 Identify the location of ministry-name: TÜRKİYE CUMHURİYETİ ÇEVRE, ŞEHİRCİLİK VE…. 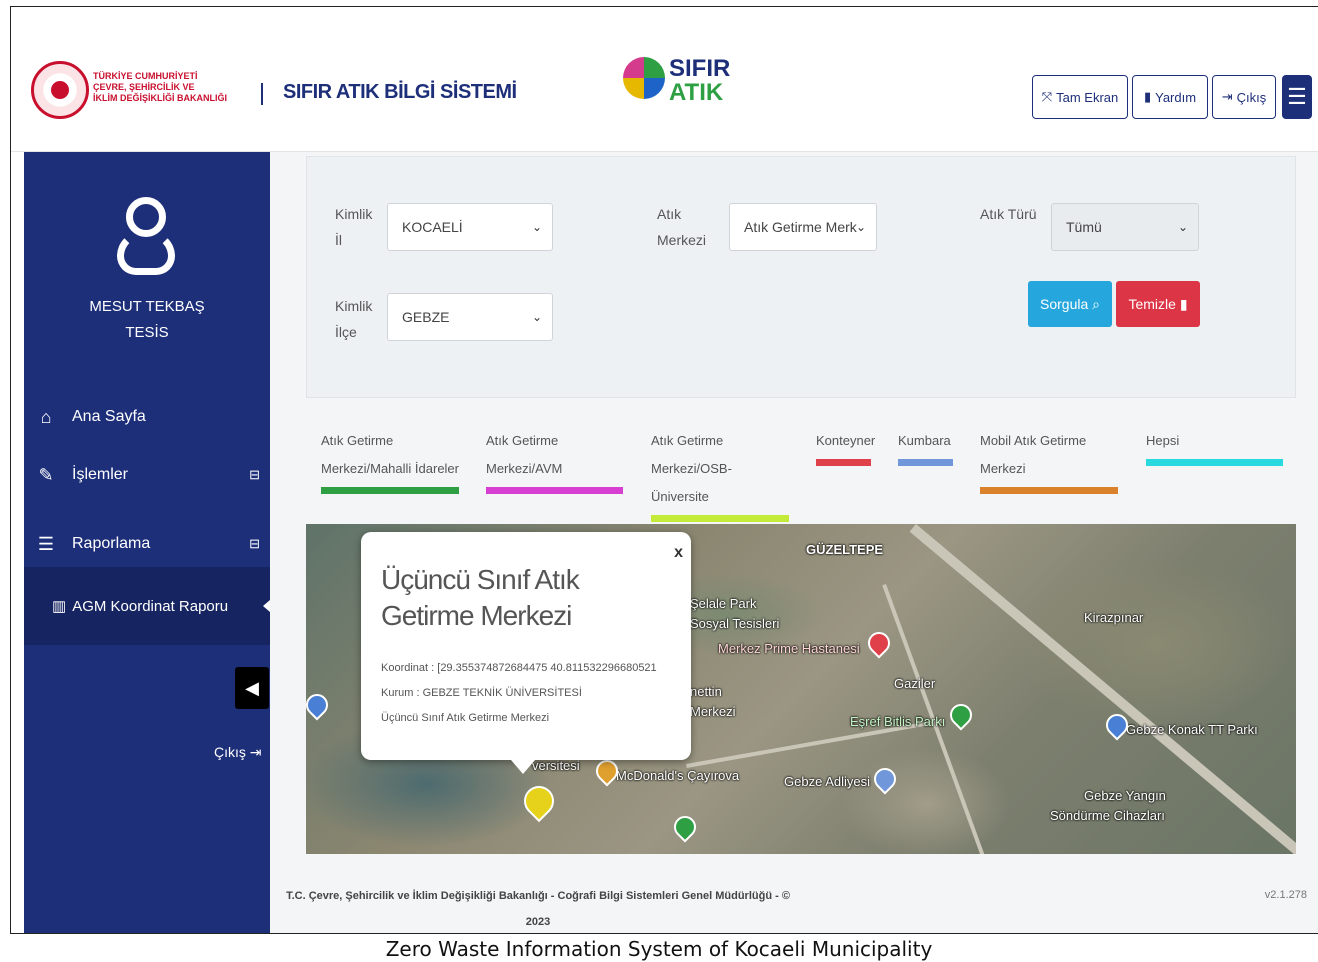
(160, 87).